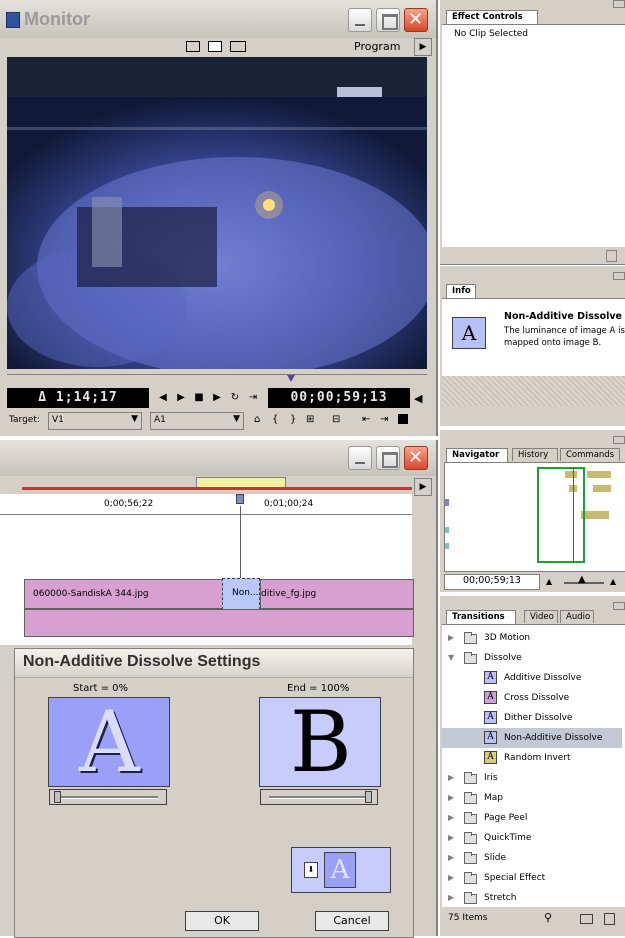 The width and height of the screenshot is (625, 938). What do you see at coordinates (461, 291) in the screenshot?
I see `tab-info: Info` at bounding box center [461, 291].